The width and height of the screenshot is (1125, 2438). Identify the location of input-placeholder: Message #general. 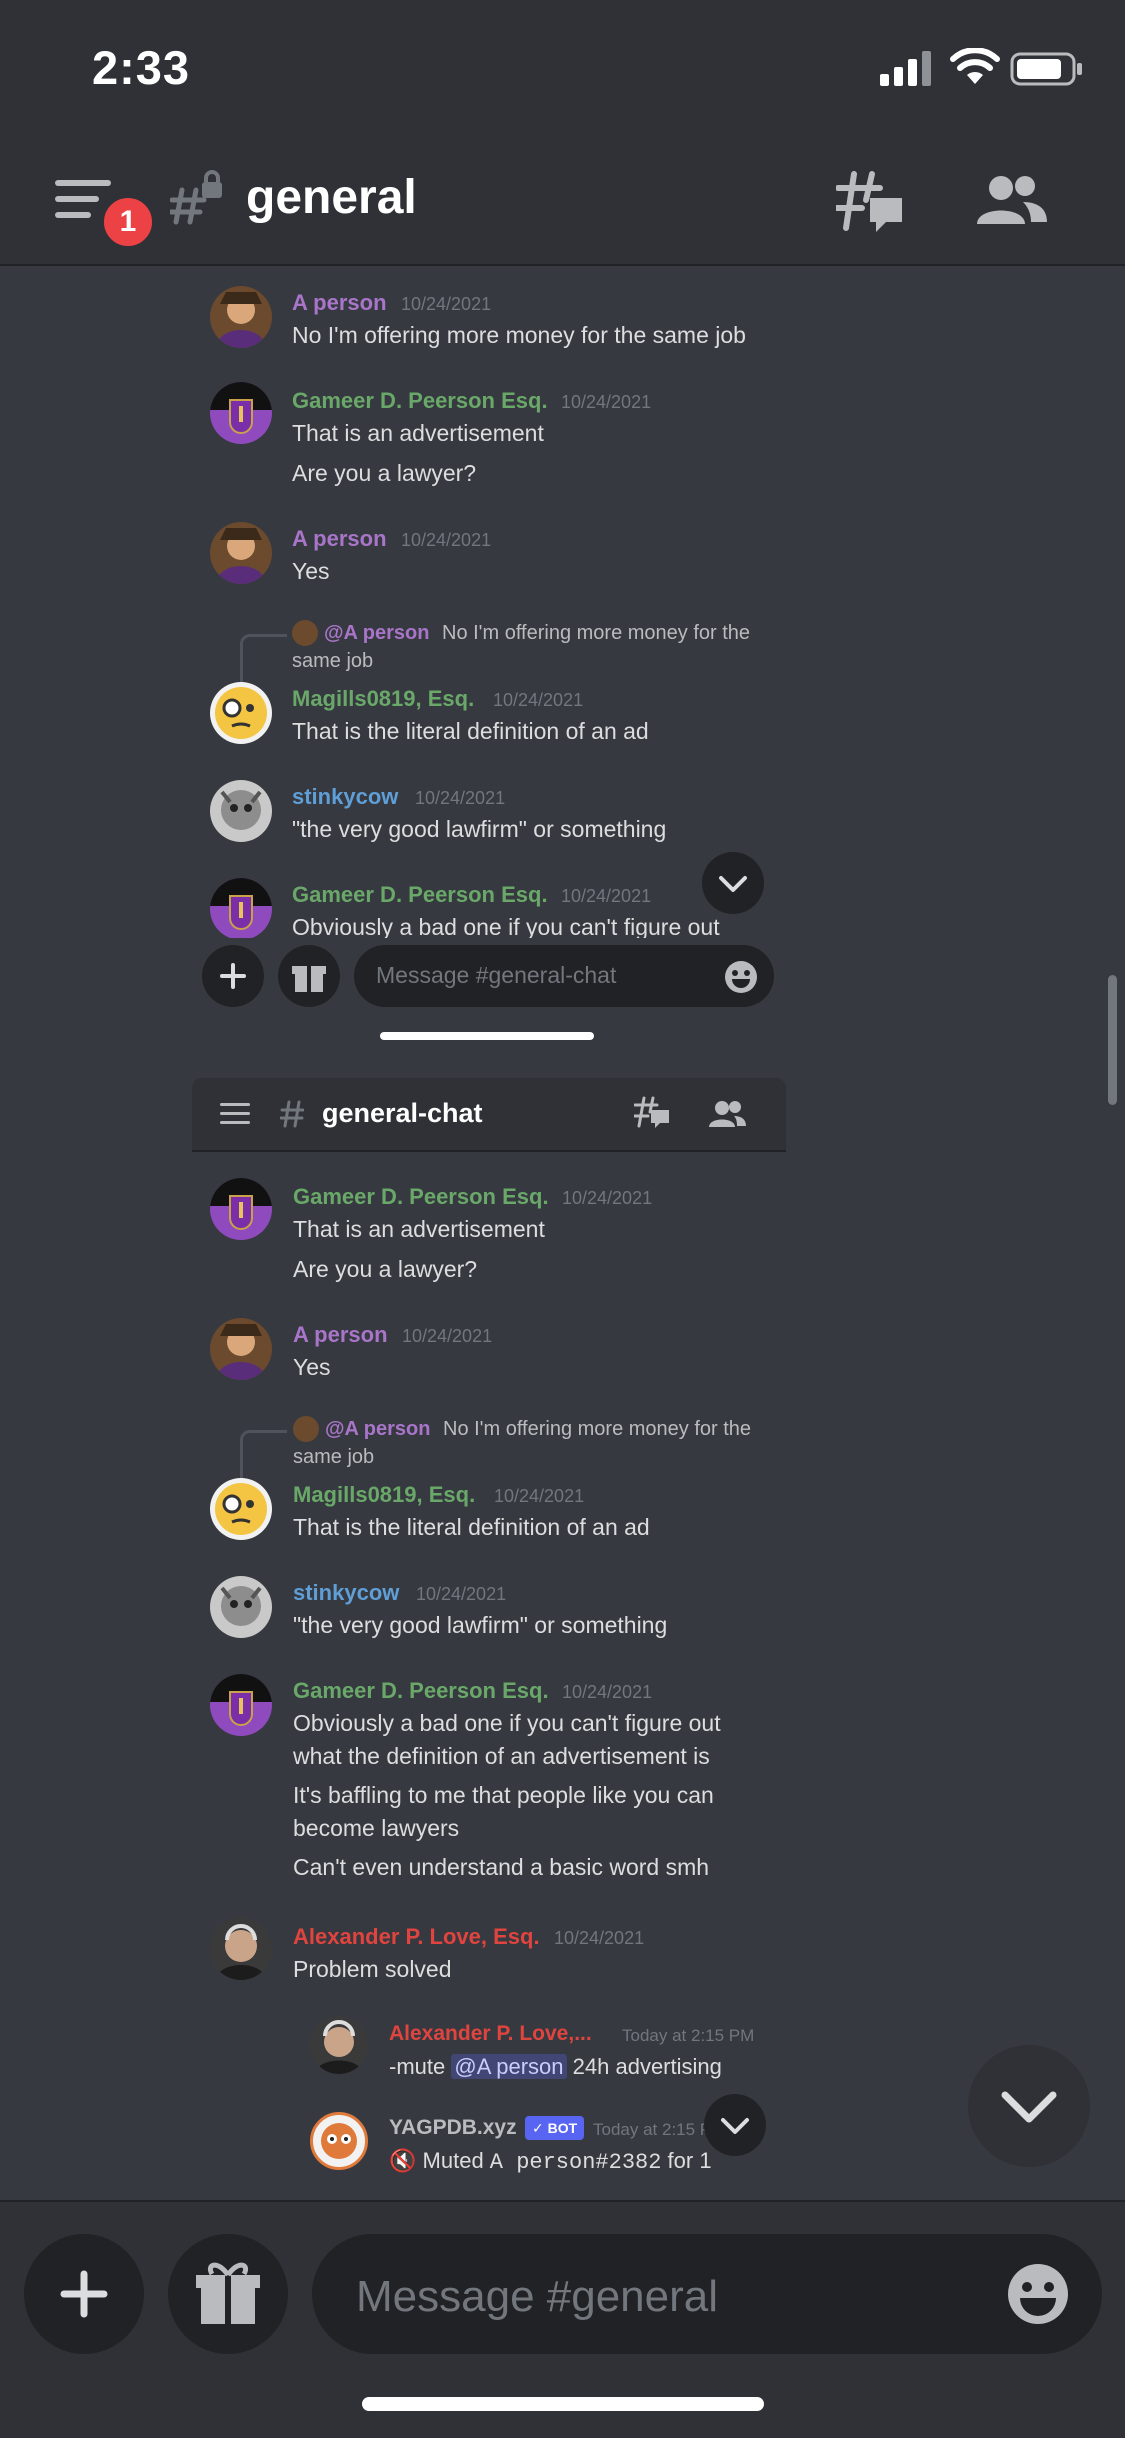
(537, 2296).